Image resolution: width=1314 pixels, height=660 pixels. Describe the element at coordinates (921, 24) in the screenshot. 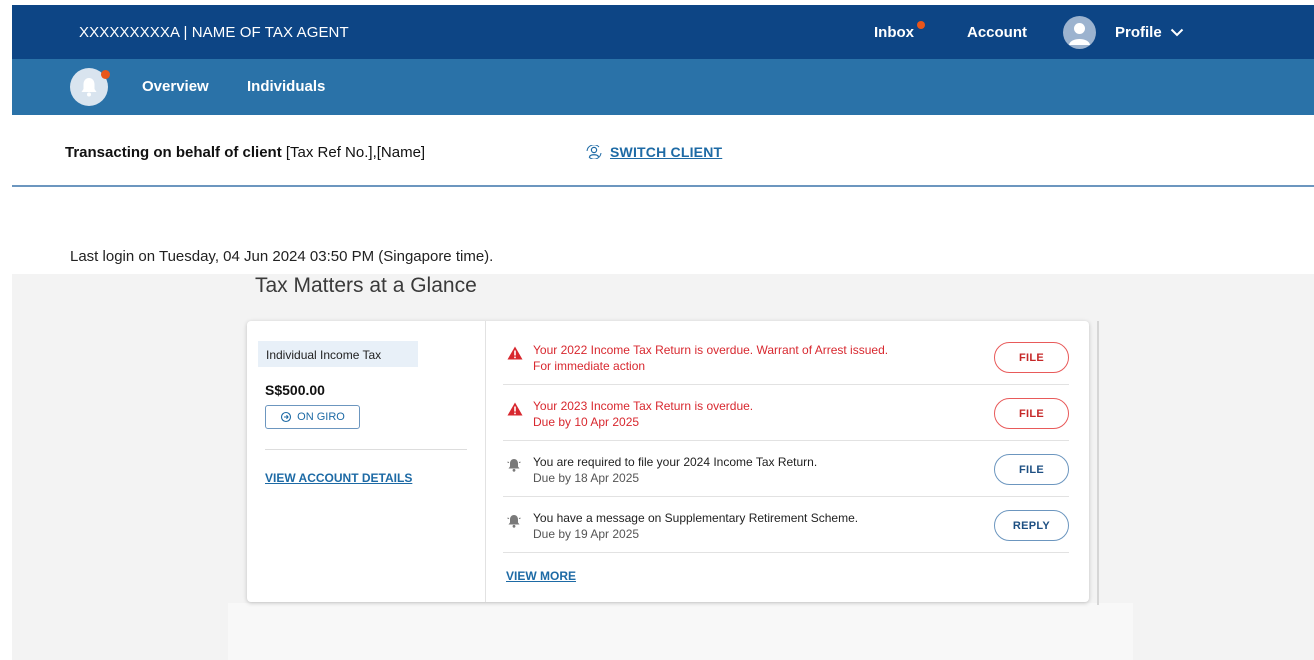

I see `inbox-notification-dot` at that location.